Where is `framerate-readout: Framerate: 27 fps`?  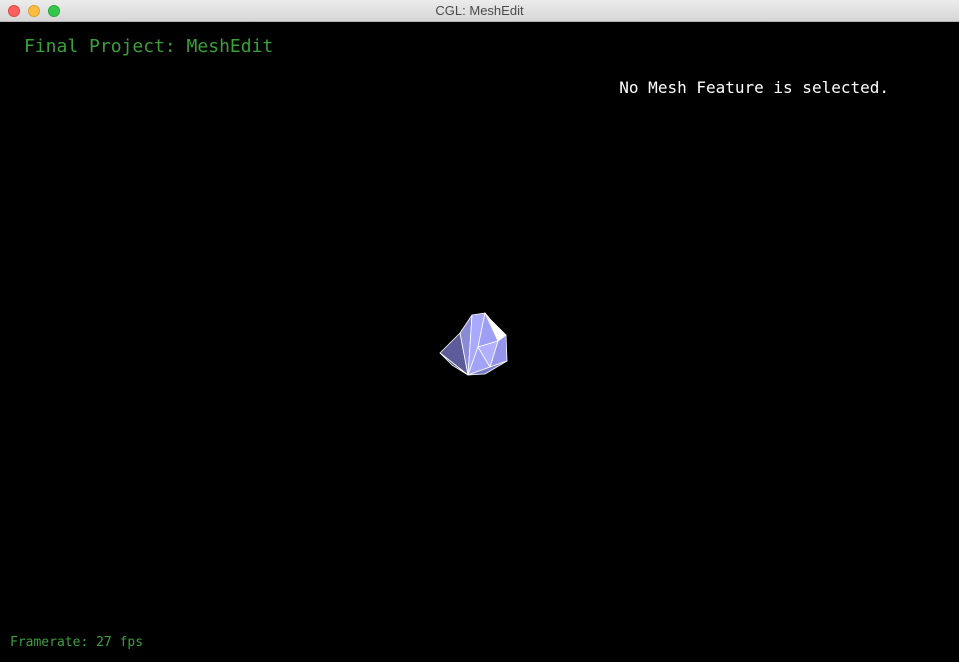 framerate-readout: Framerate: 27 fps is located at coordinates (77, 642).